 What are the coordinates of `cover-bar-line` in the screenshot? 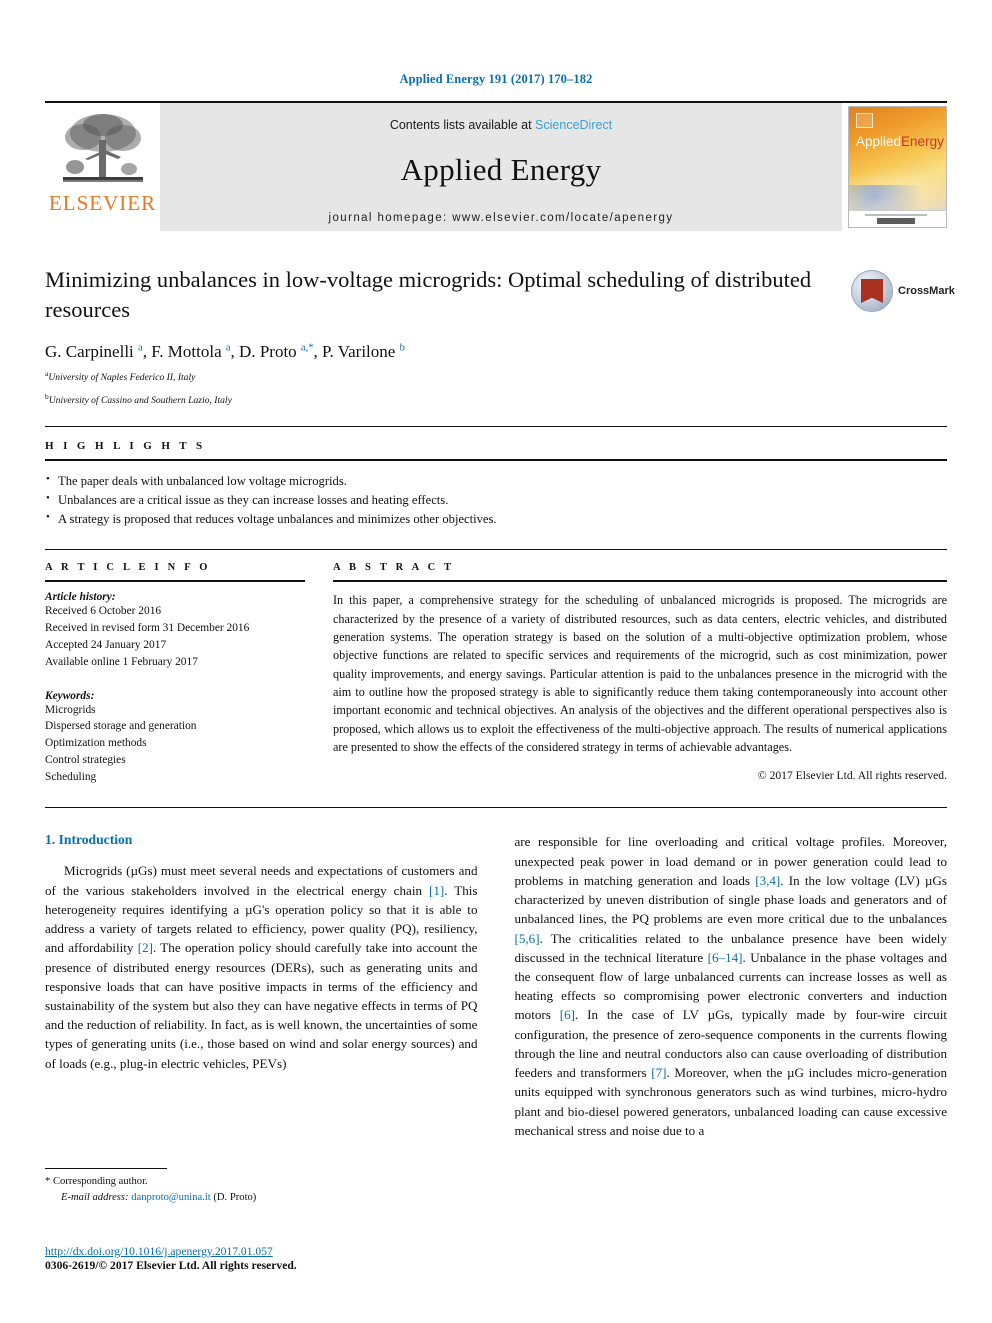 It's located at (896, 215).